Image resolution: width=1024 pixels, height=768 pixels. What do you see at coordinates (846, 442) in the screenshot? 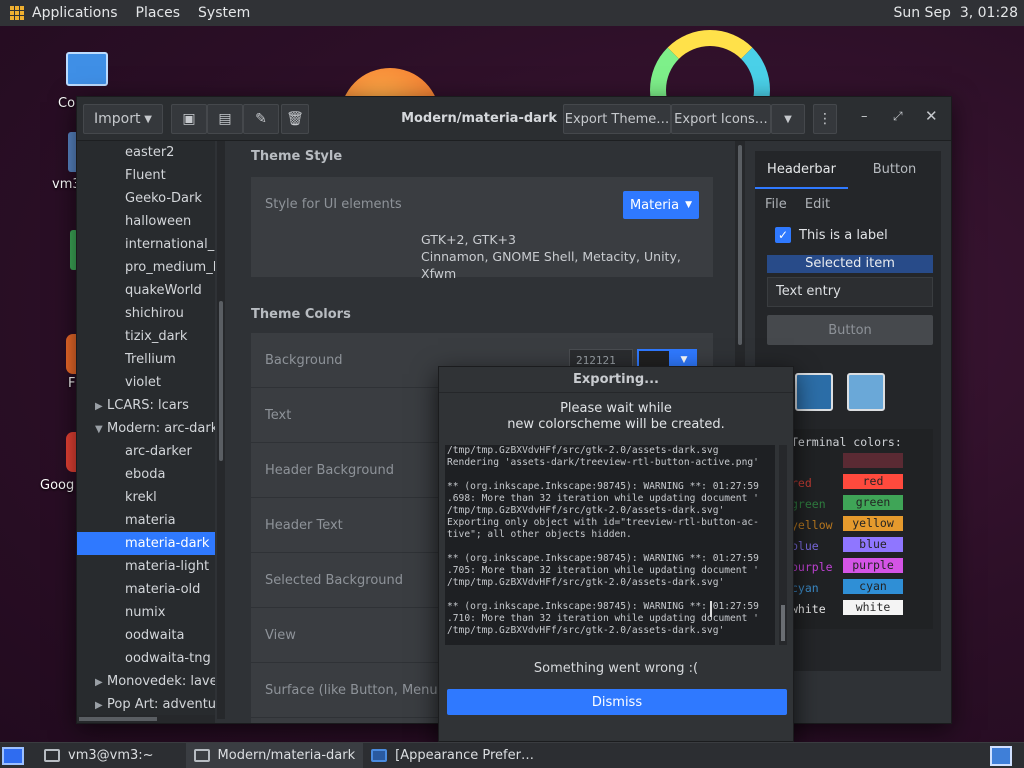
I see `terminal-title: Terminal colors:` at bounding box center [846, 442].